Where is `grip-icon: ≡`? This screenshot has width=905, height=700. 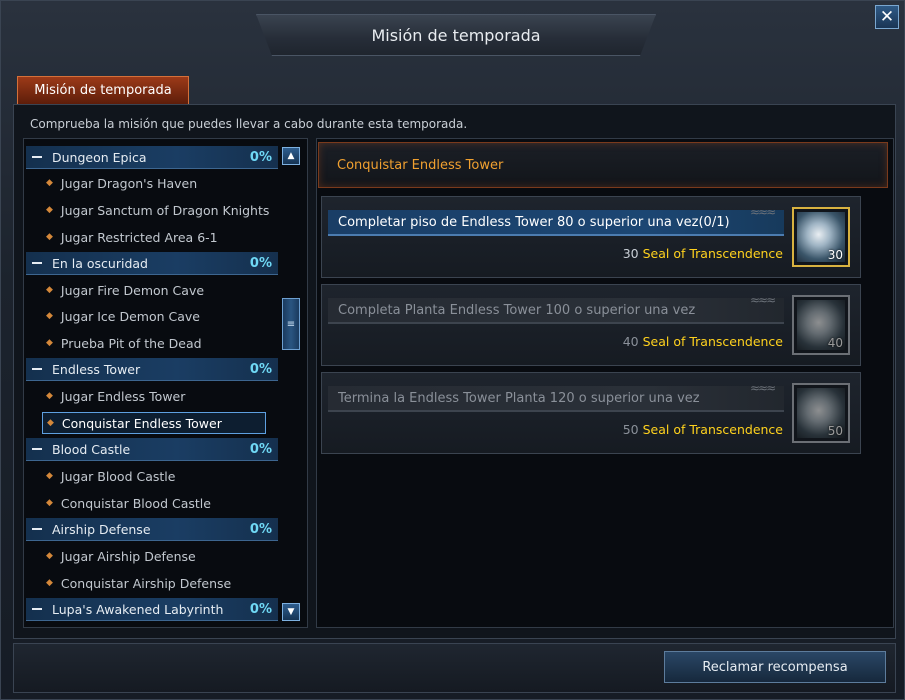 grip-icon: ≡ is located at coordinates (291, 324).